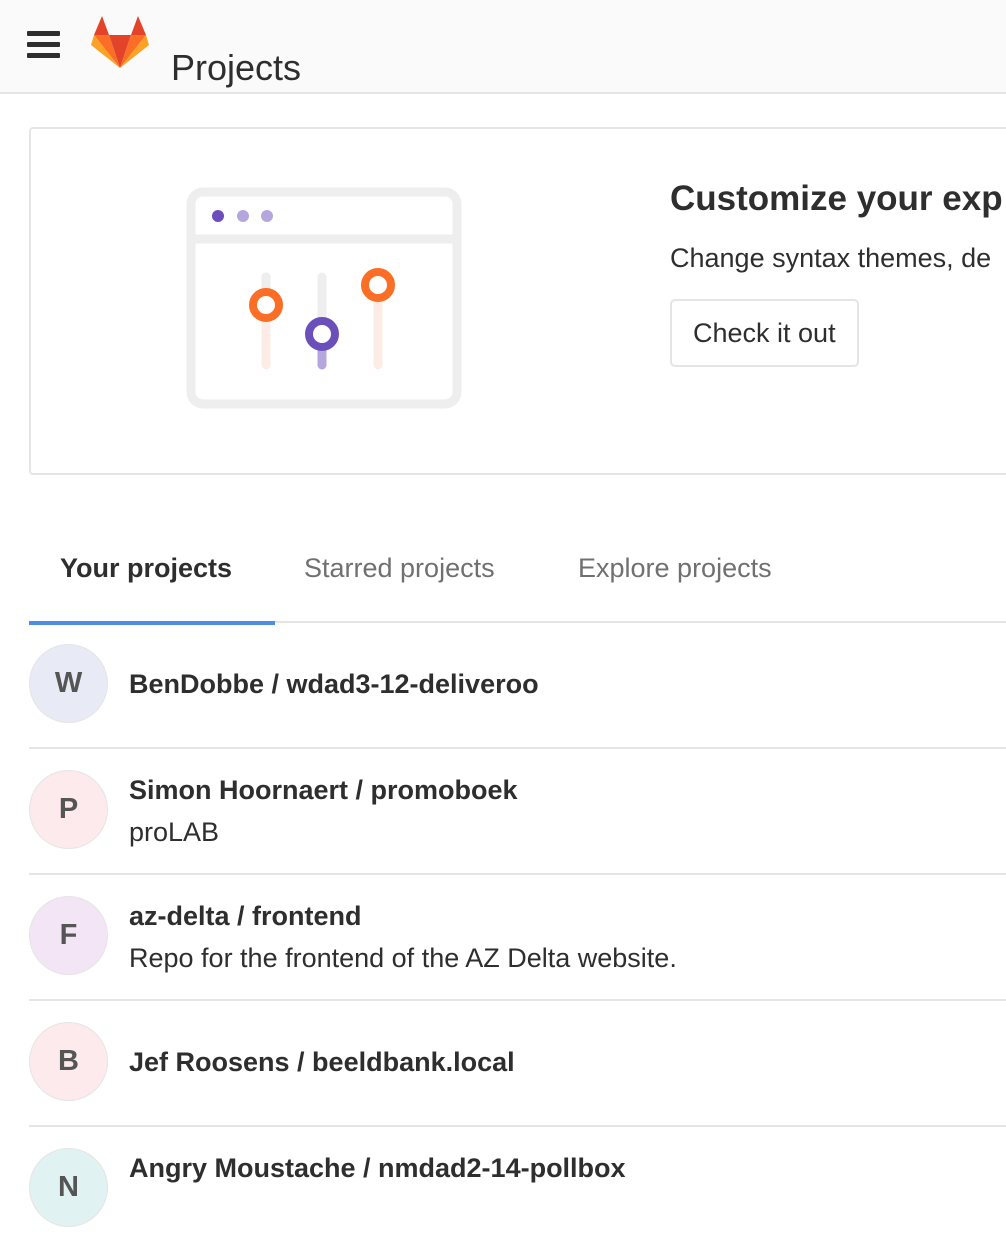 The width and height of the screenshot is (1006, 1253). Describe the element at coordinates (174, 832) in the screenshot. I see `project-description: proLAB` at that location.